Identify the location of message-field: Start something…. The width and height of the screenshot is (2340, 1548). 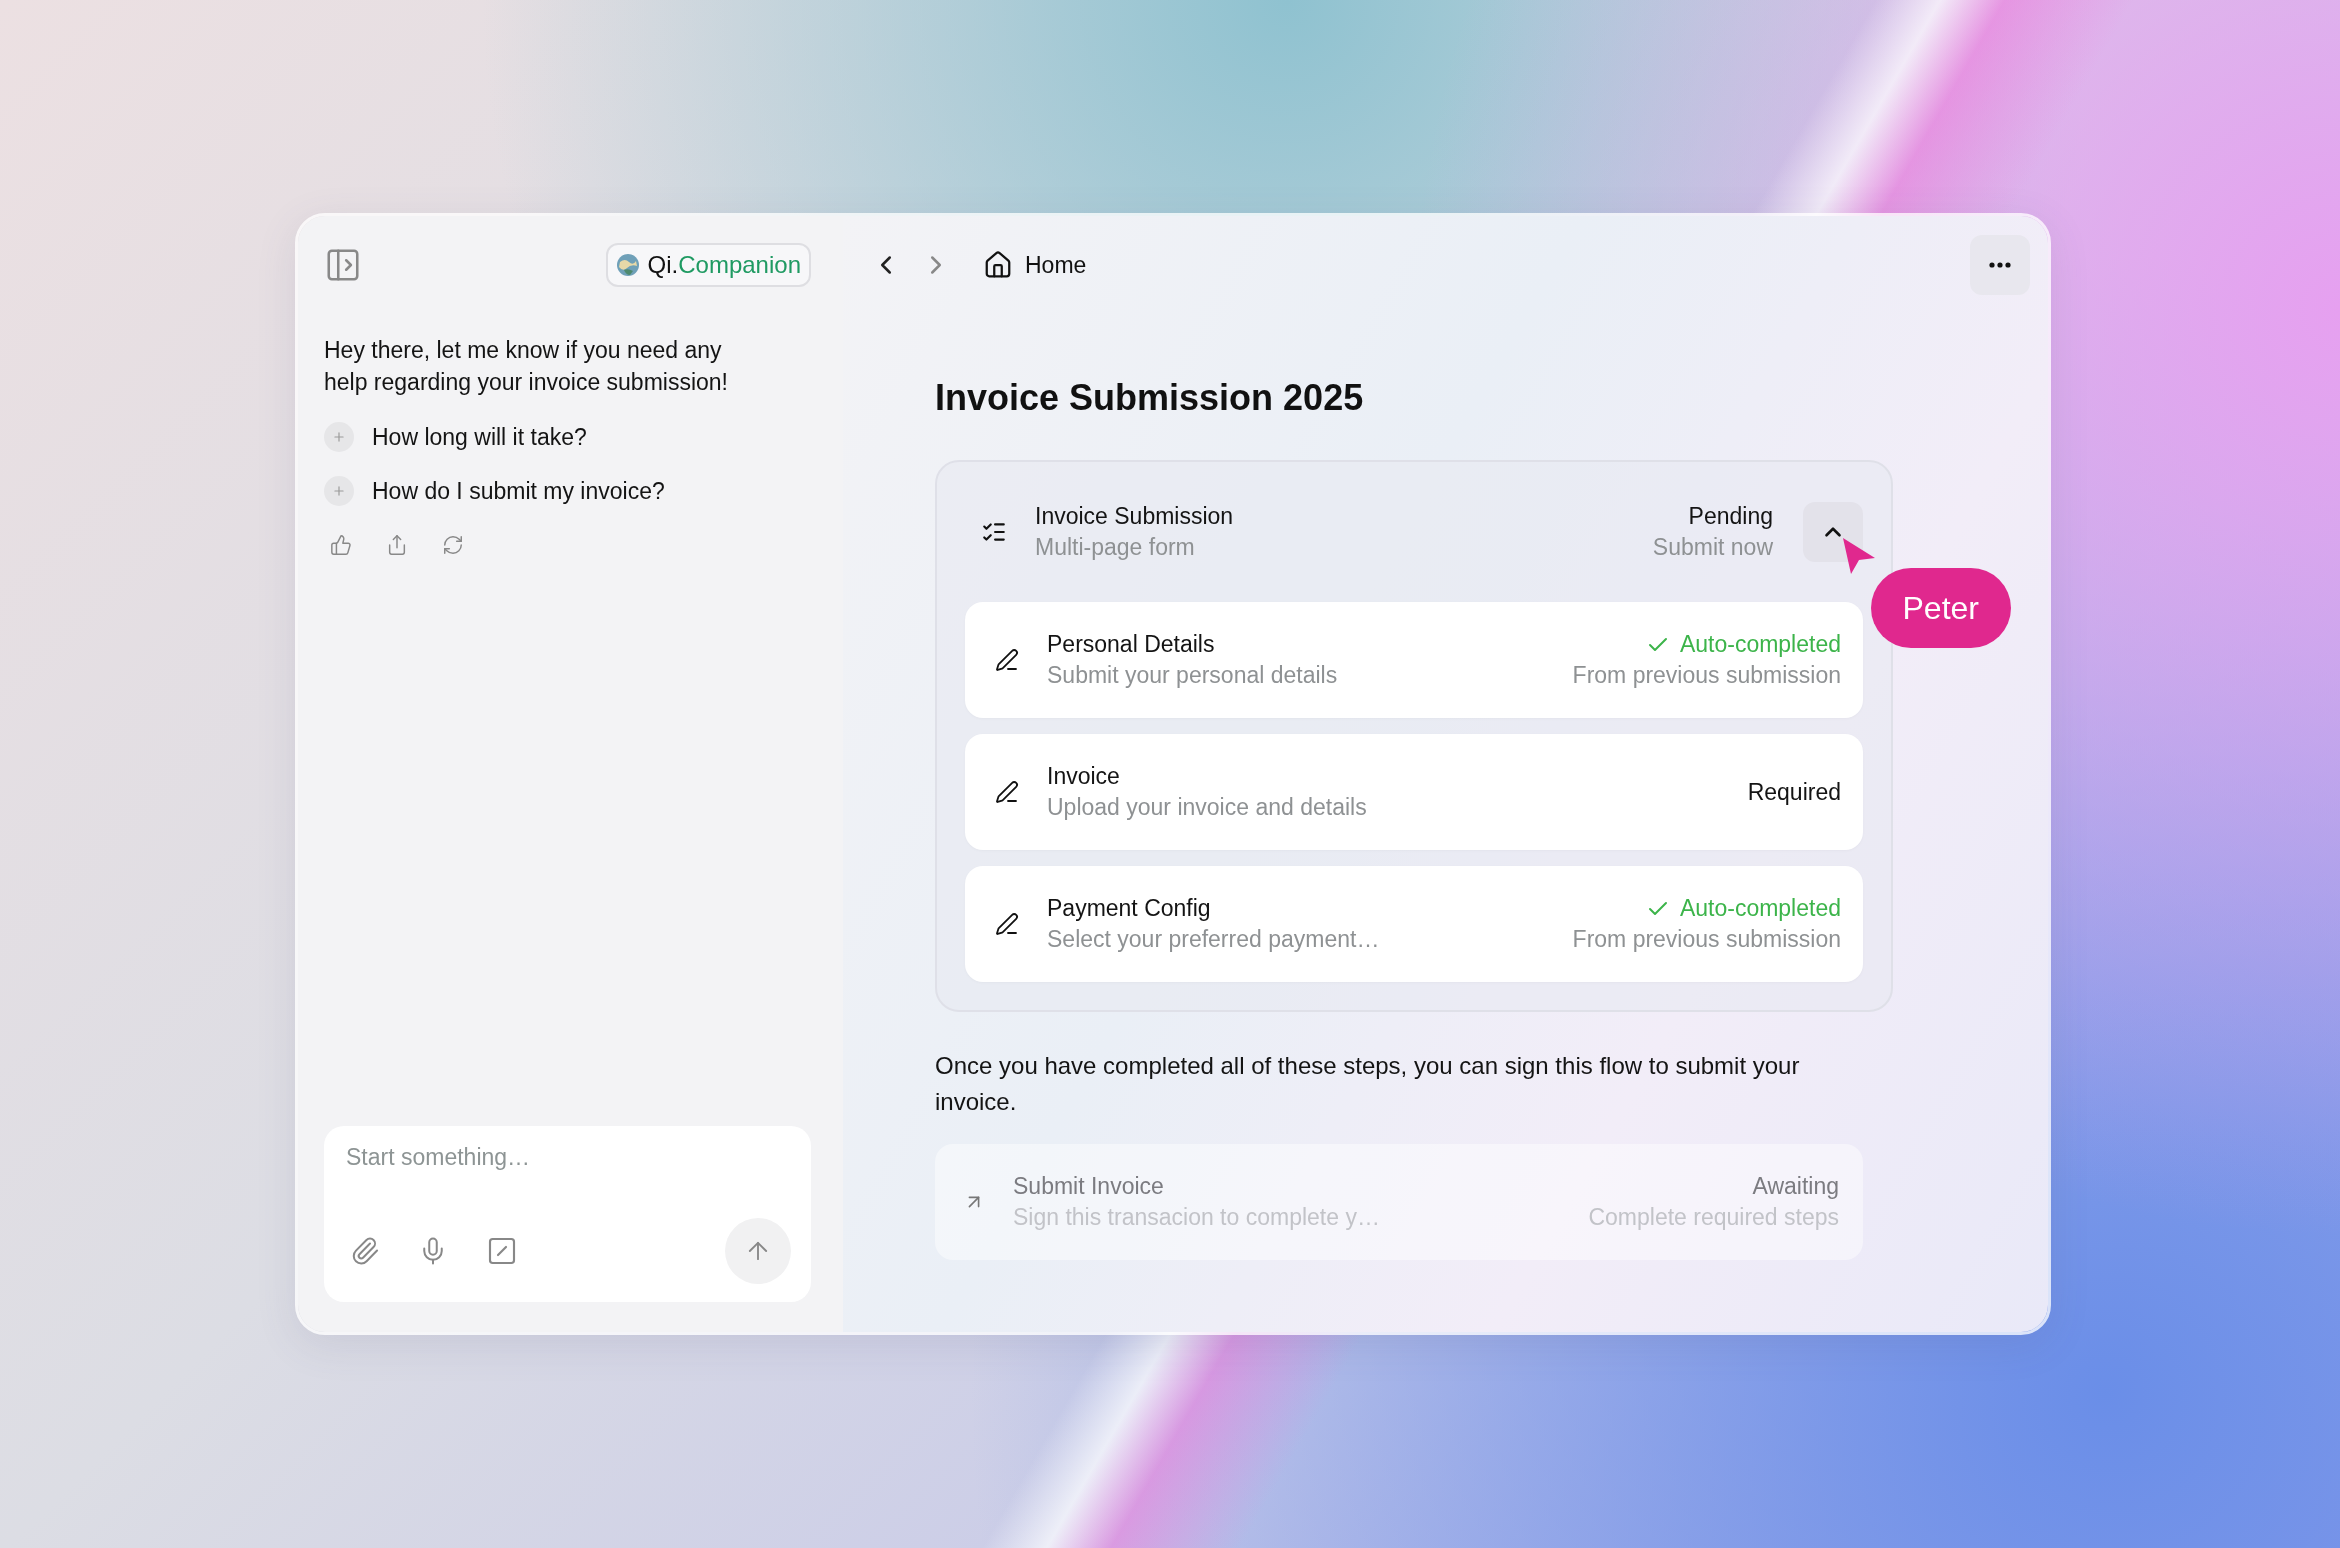
(568, 1164).